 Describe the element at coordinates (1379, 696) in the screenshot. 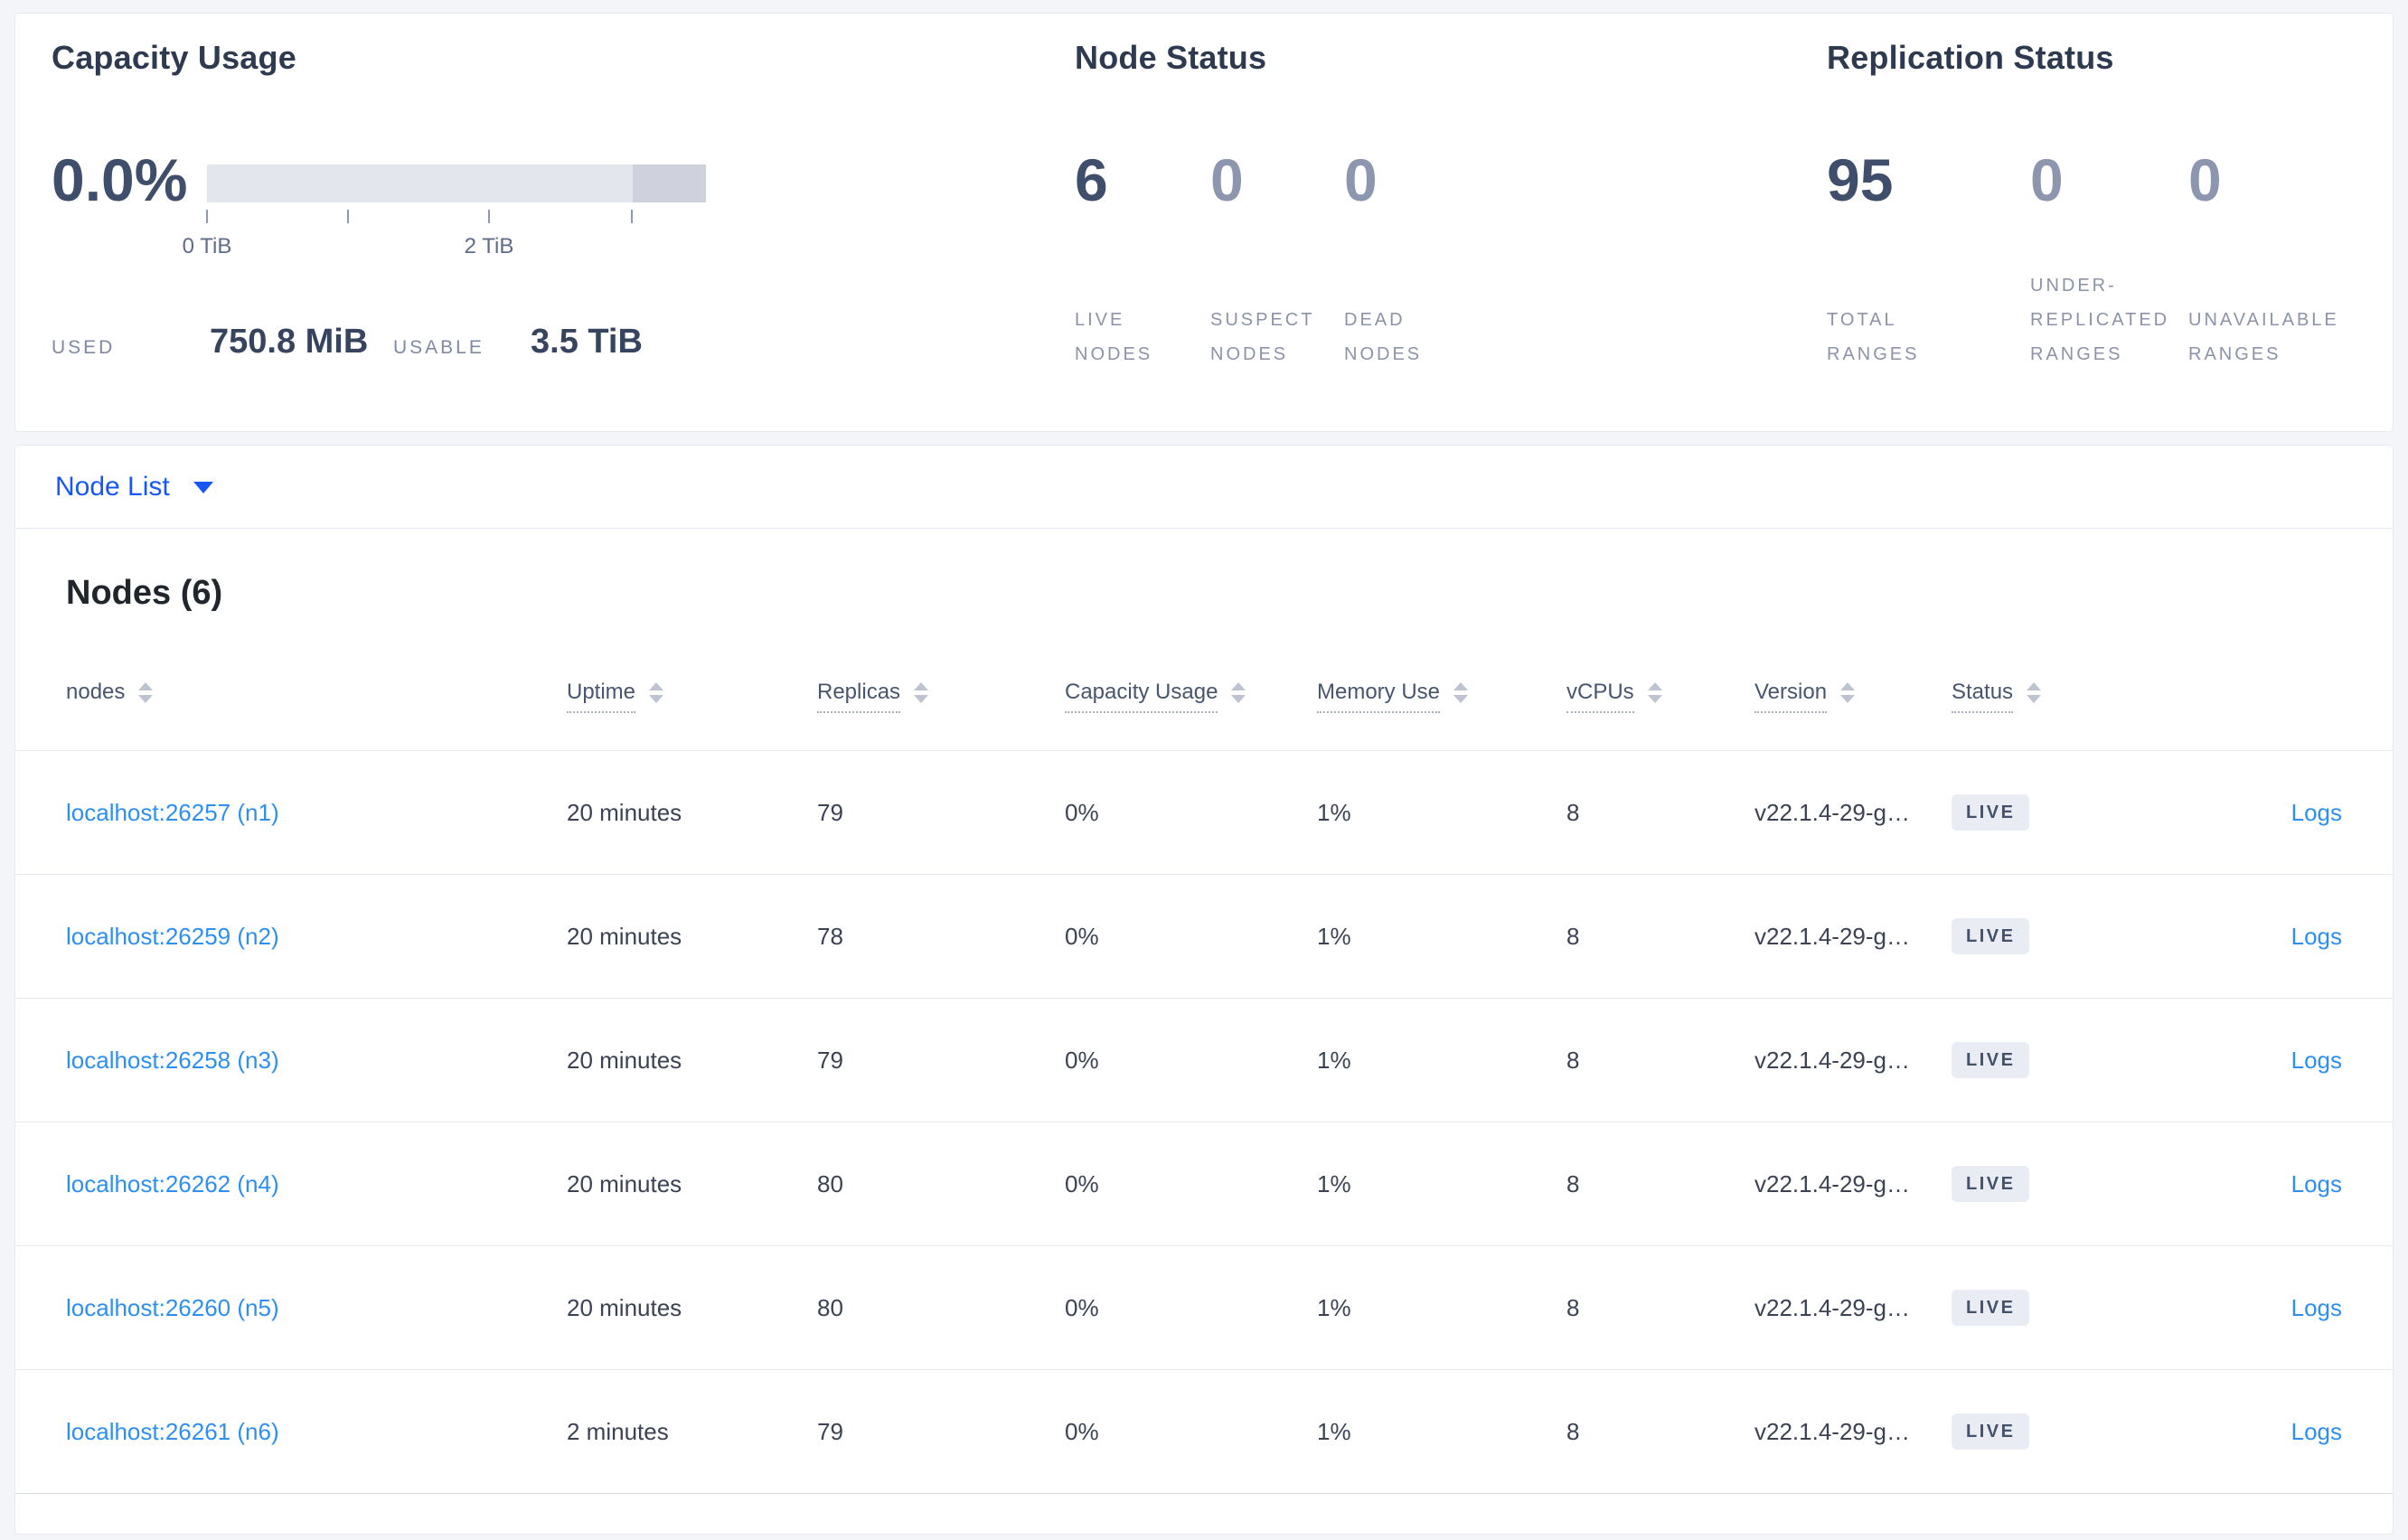

I see `column-header-label: Memory Use` at that location.